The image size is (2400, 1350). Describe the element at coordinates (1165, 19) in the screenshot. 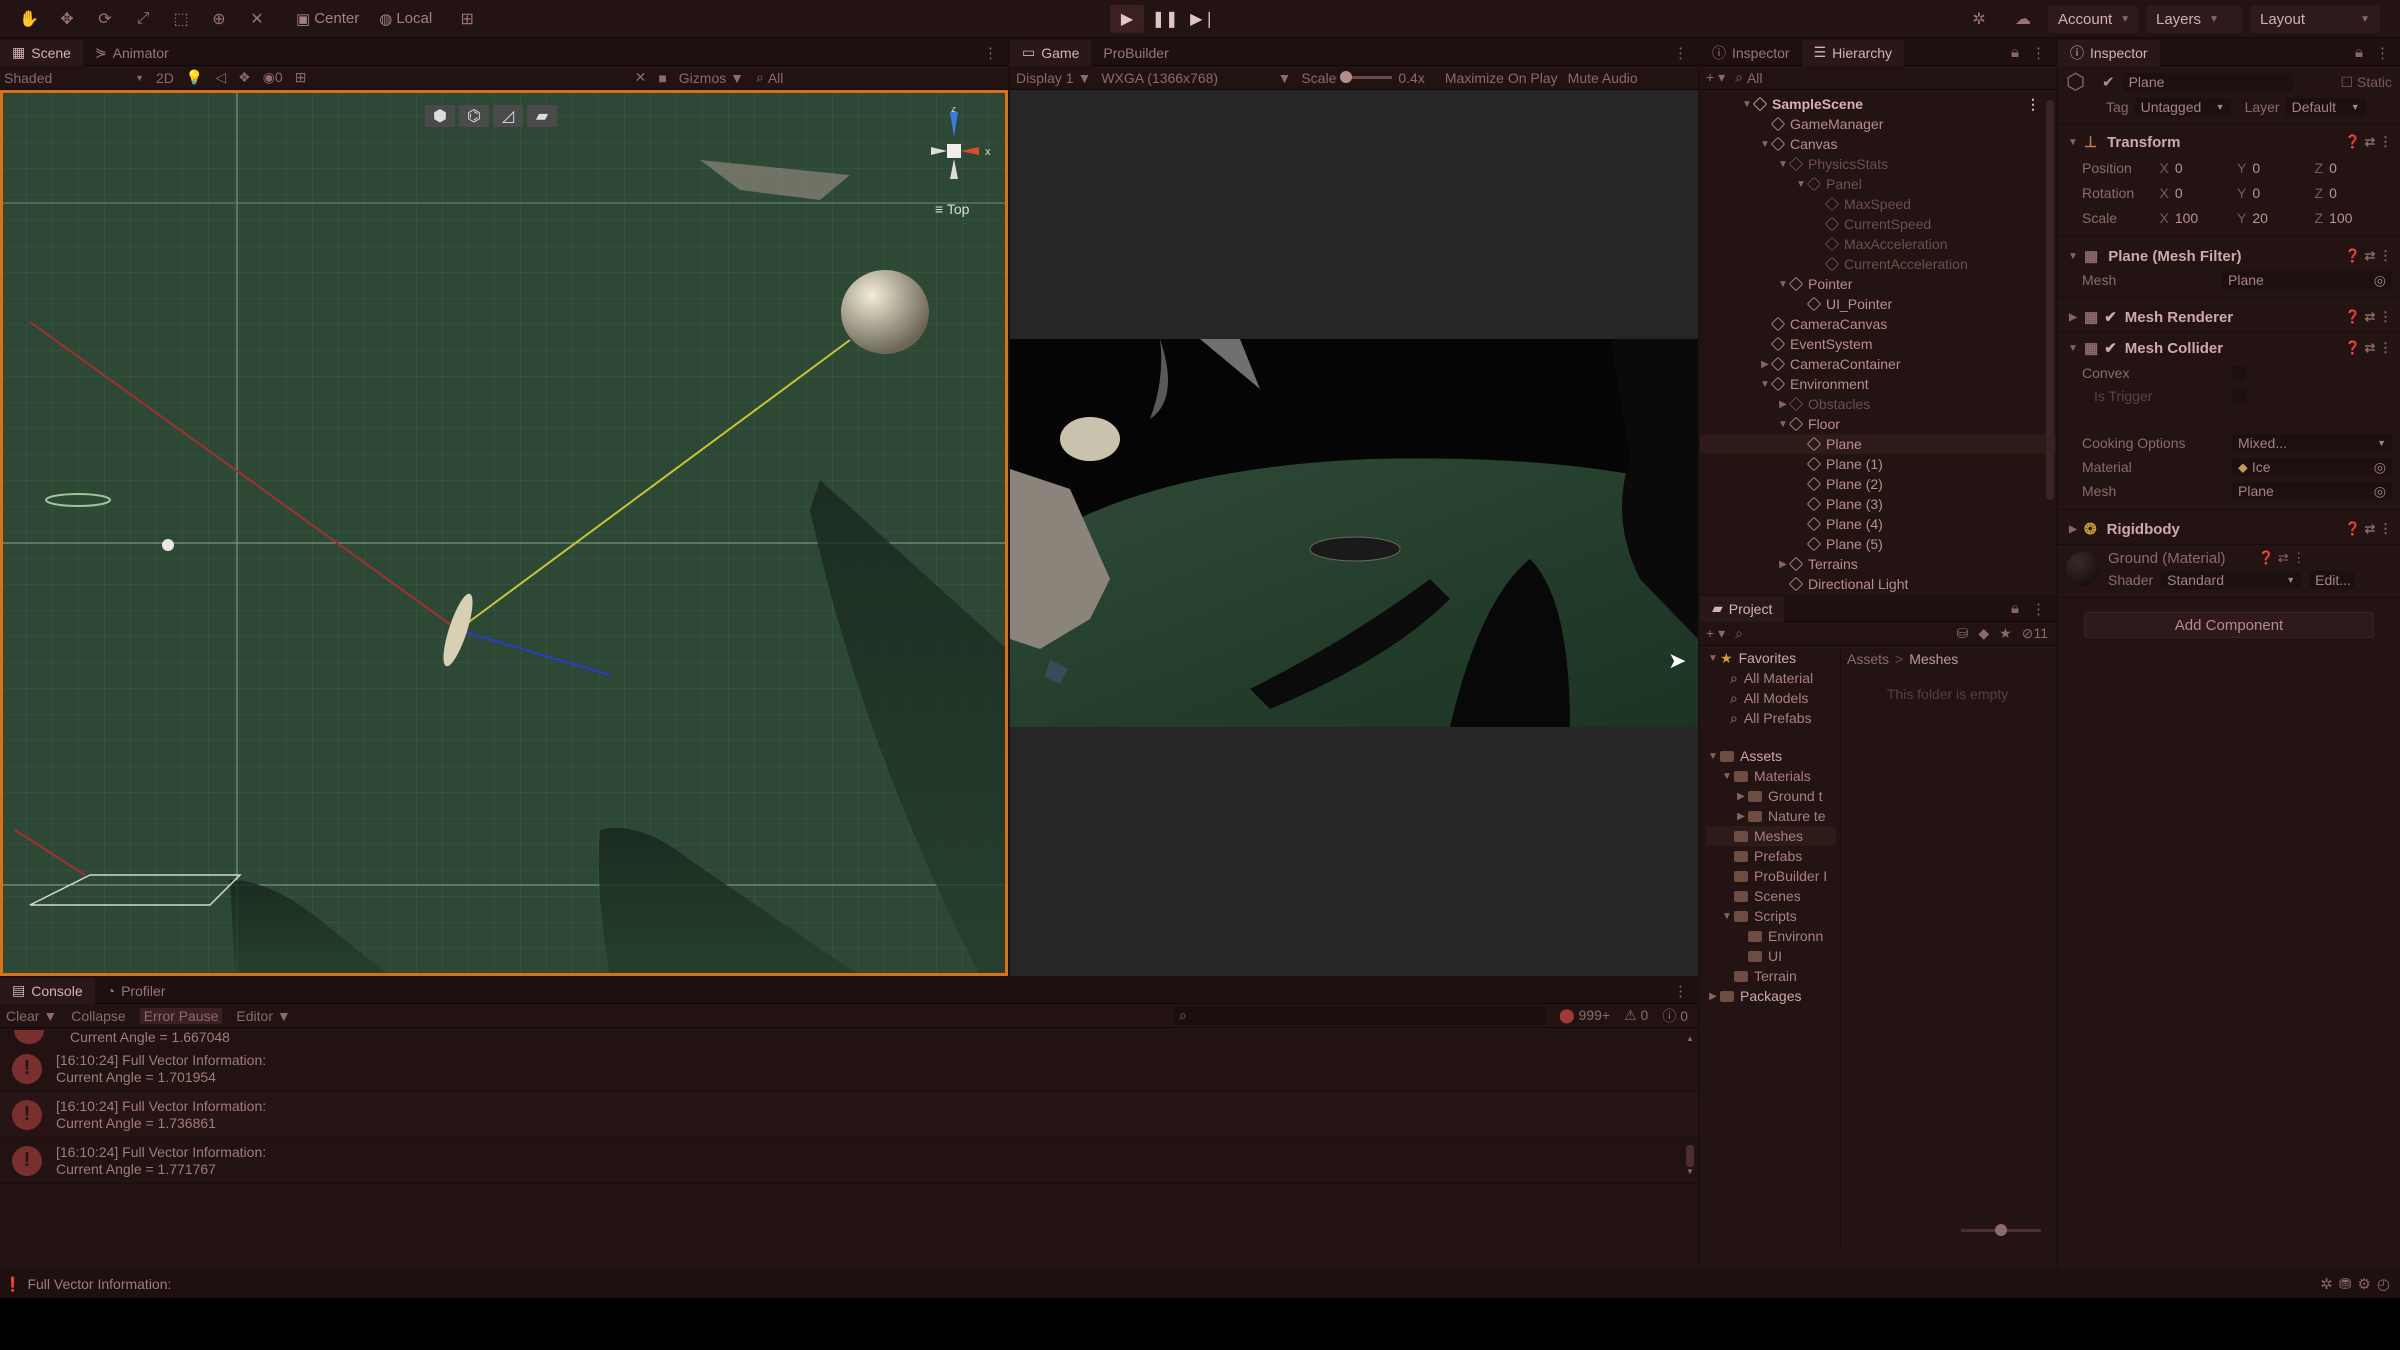

I see `pause-button: ❚❚` at that location.